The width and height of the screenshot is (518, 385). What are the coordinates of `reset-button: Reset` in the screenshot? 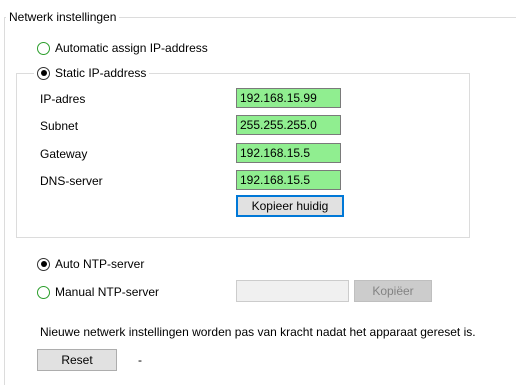 It's located at (77, 360).